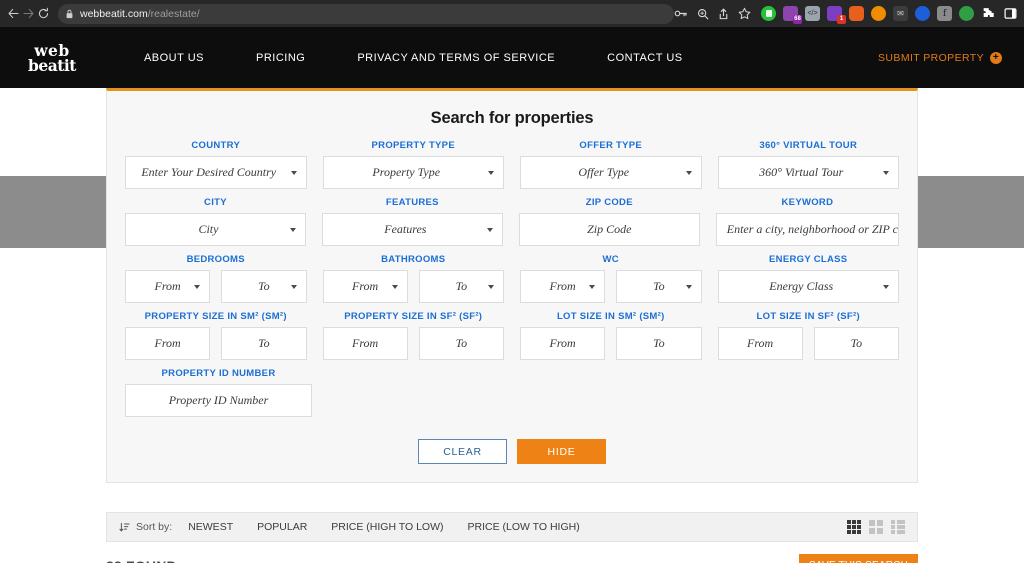  Describe the element at coordinates (413, 145) in the screenshot. I see `label-property-type: PROPERTY TYPE` at that location.